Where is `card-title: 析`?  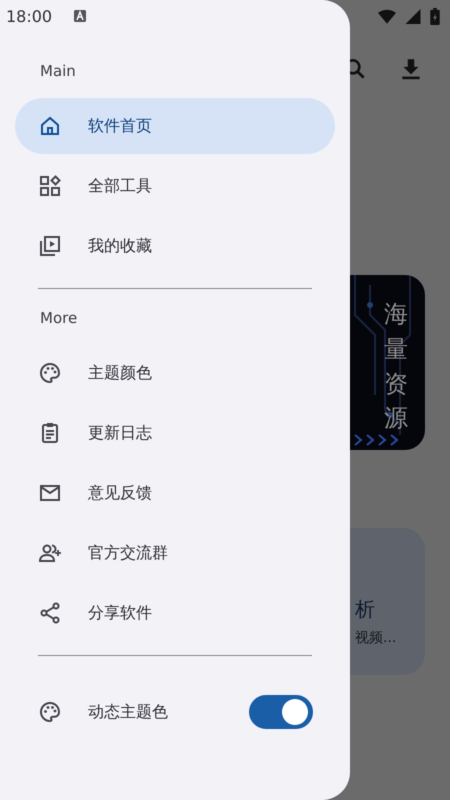
card-title: 析 is located at coordinates (365, 609).